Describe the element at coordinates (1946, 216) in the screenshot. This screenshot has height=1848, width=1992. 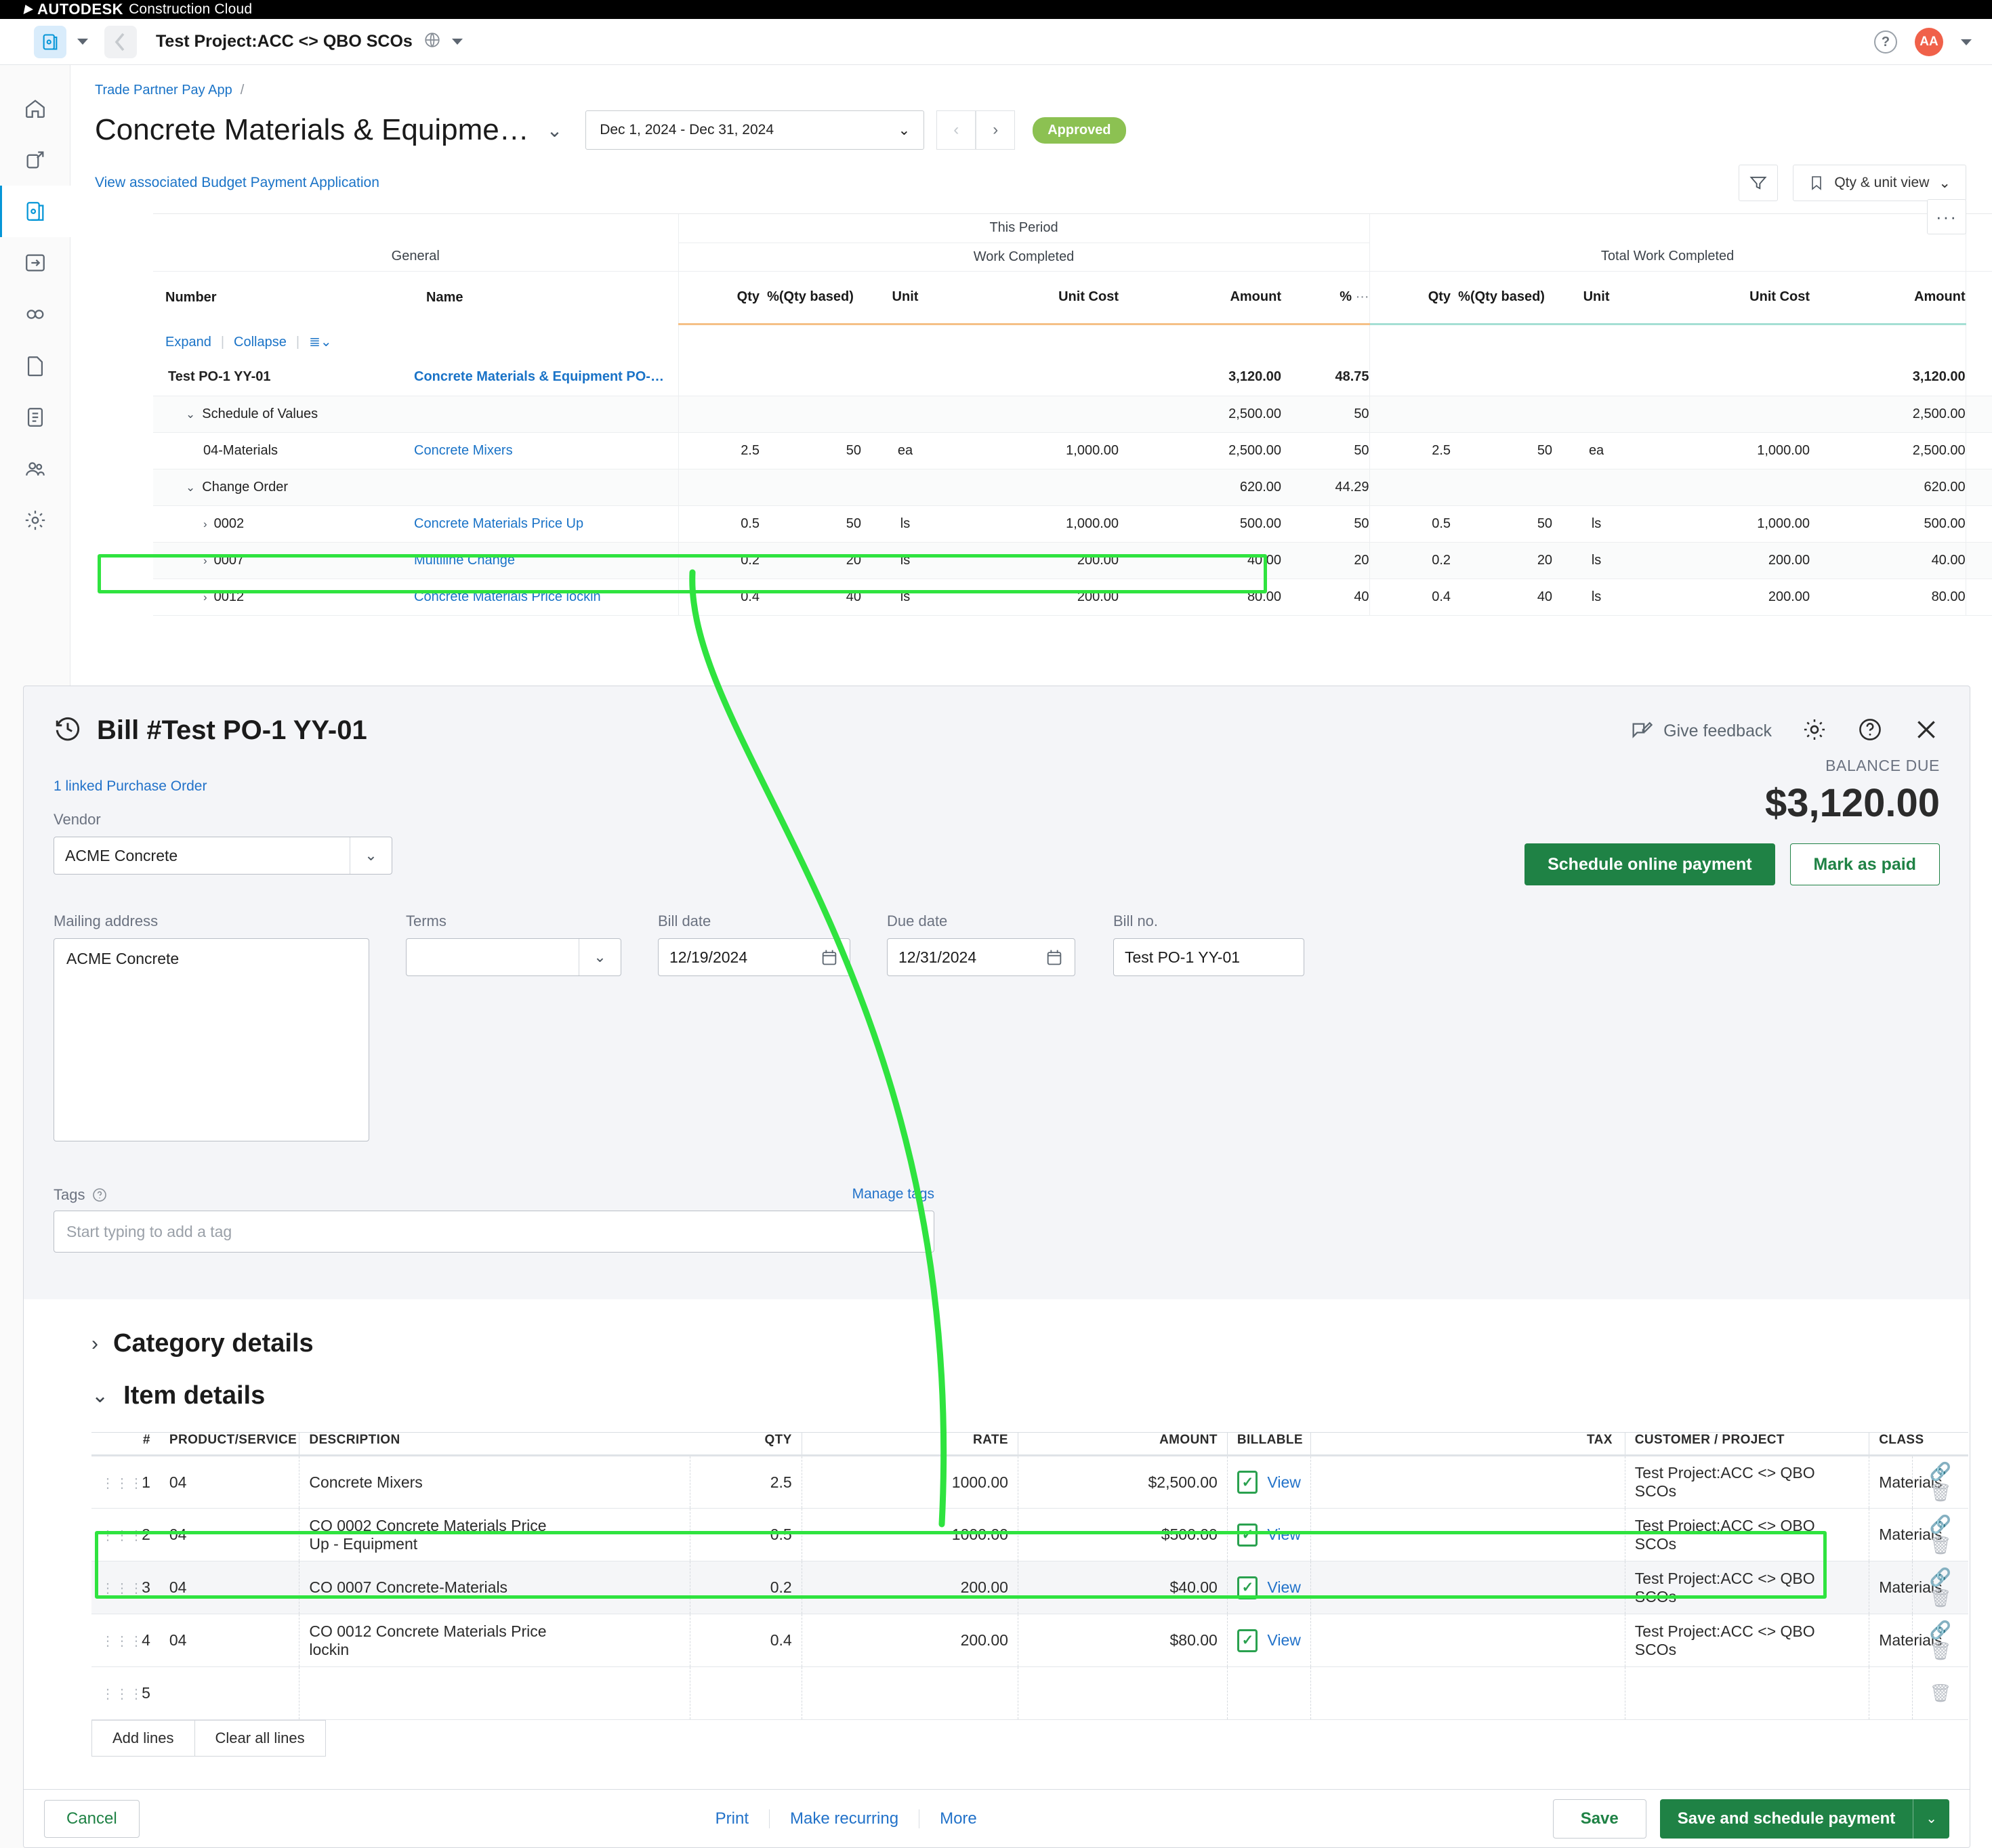
I see `more-actions-button: ···` at that location.